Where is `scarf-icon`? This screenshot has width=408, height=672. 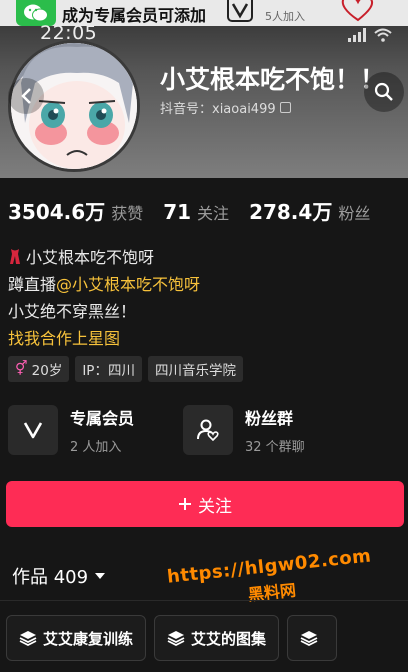
scarf-icon is located at coordinates (15, 256).